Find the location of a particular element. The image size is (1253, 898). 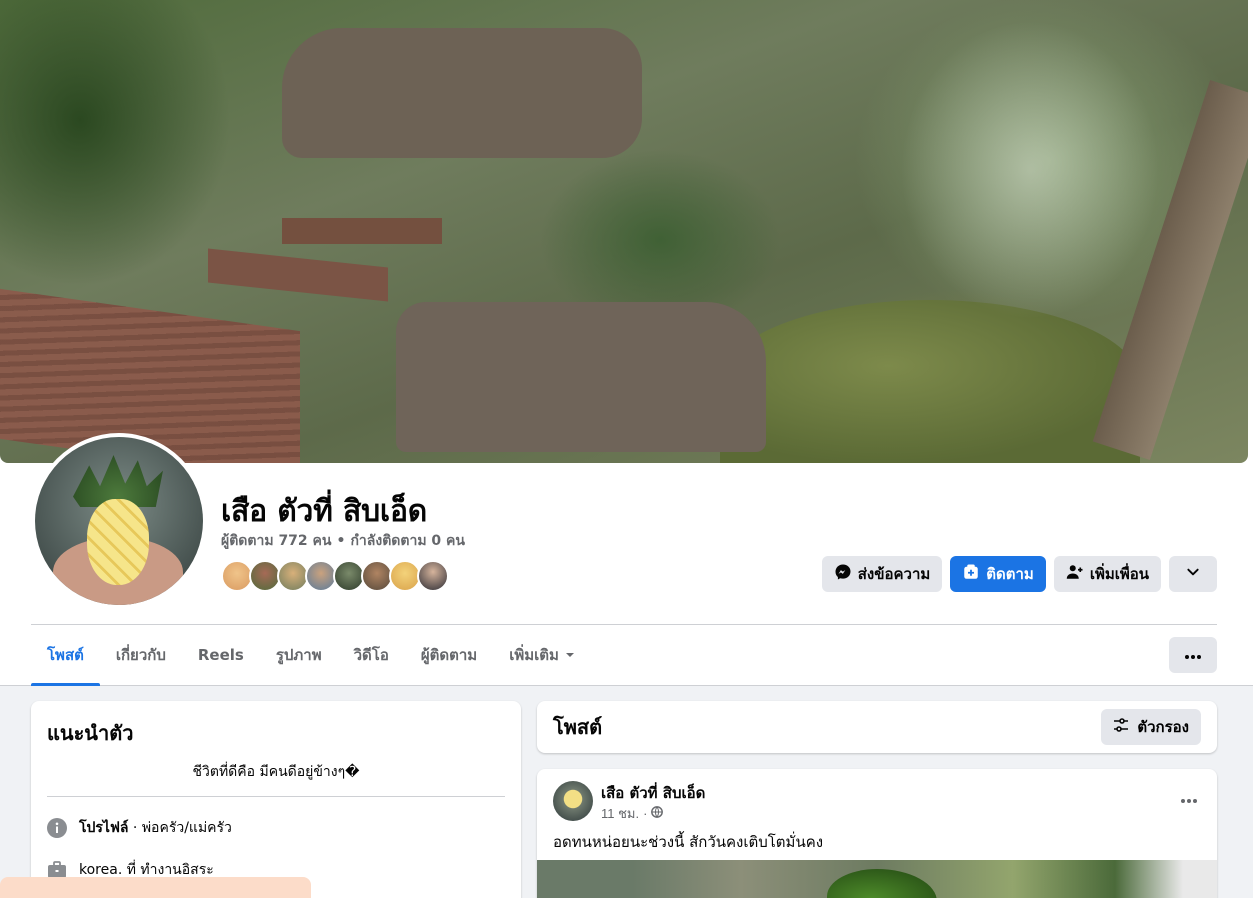

follow-stats: ผู้ติดตาม 772 คน • กำลังติดตาม 0 คน is located at coordinates (343, 541).